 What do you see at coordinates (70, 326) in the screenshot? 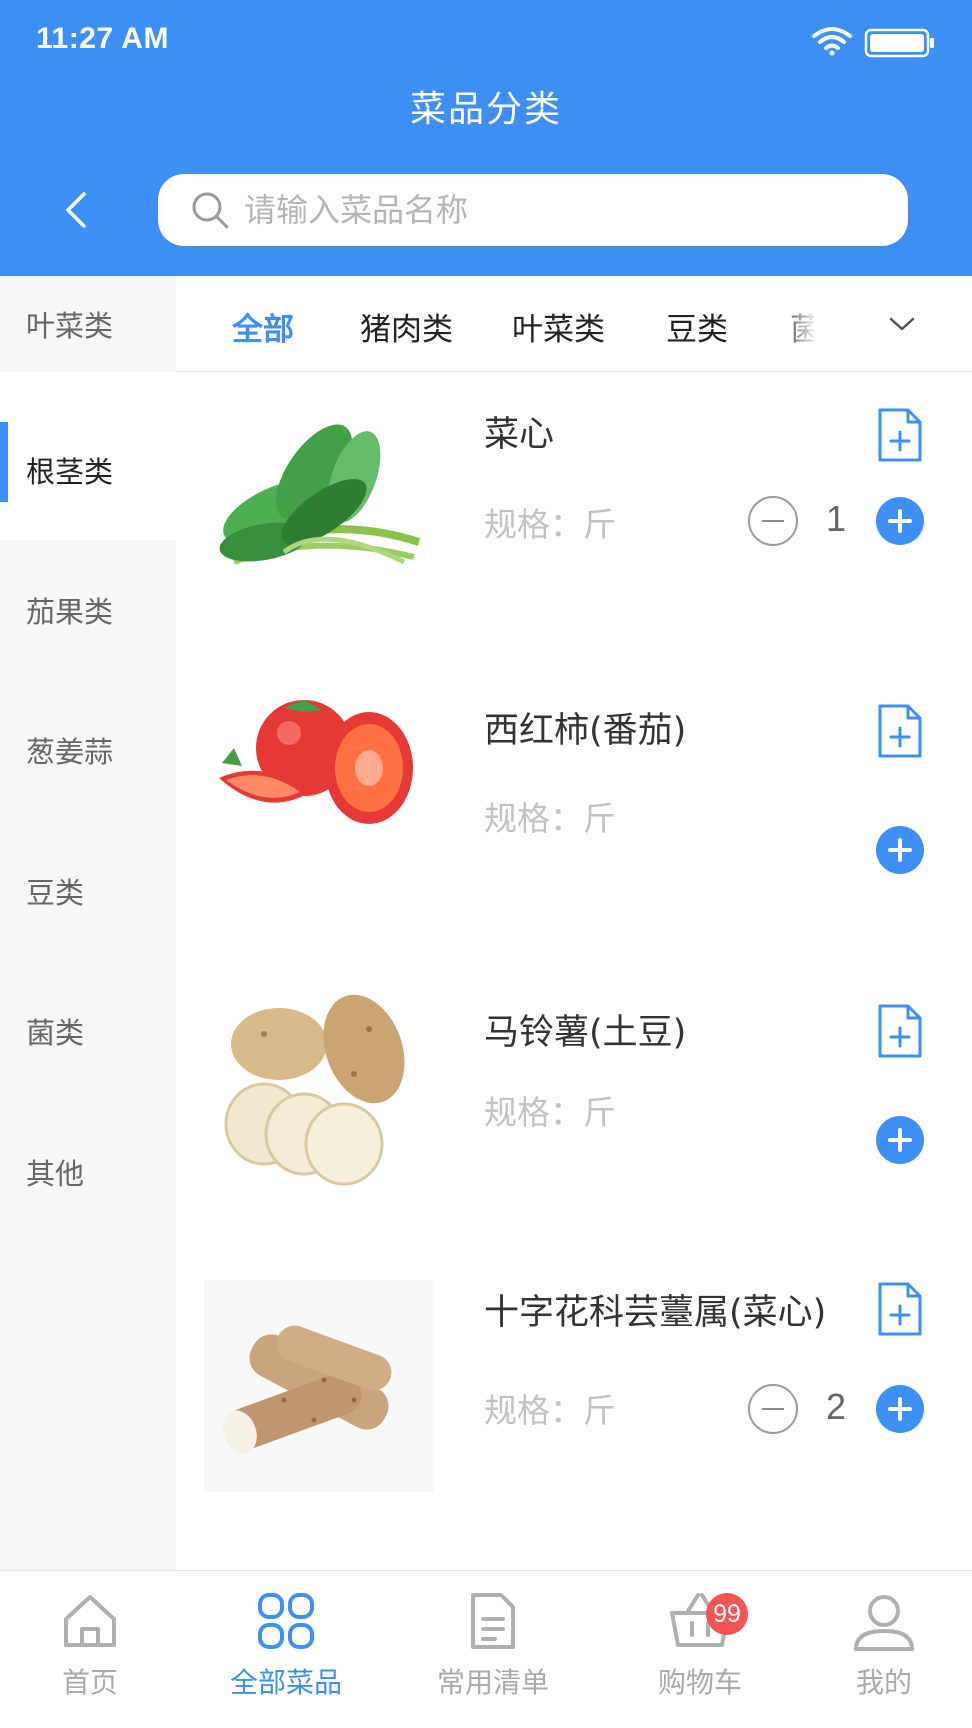
I see `sidebar-item-label: 叶菜类` at bounding box center [70, 326].